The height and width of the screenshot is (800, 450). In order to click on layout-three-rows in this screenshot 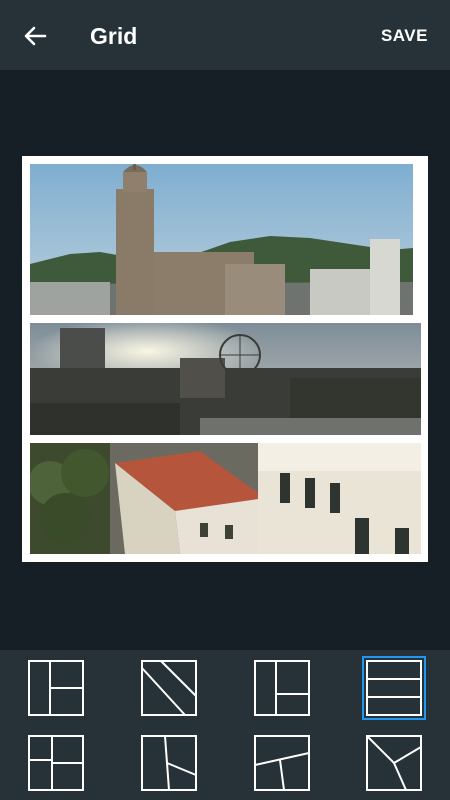, I will do `click(394, 688)`.